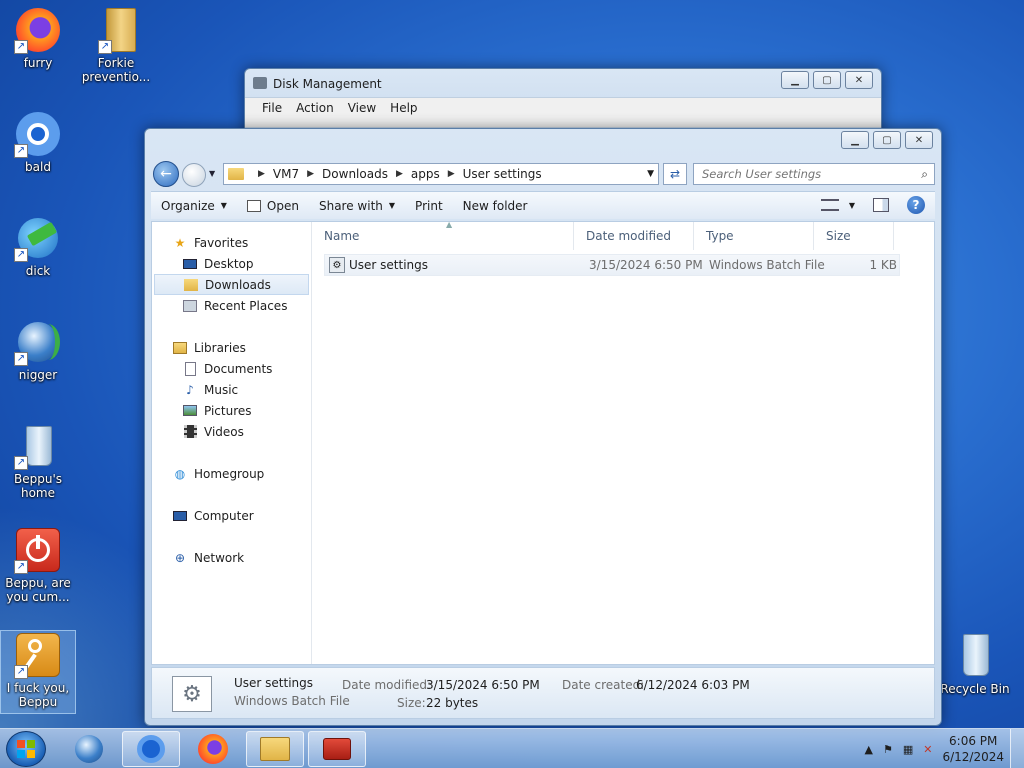  Describe the element at coordinates (563, 83) in the screenshot. I see `title-bar: Disk Management ▁ ▢ ✕` at that location.